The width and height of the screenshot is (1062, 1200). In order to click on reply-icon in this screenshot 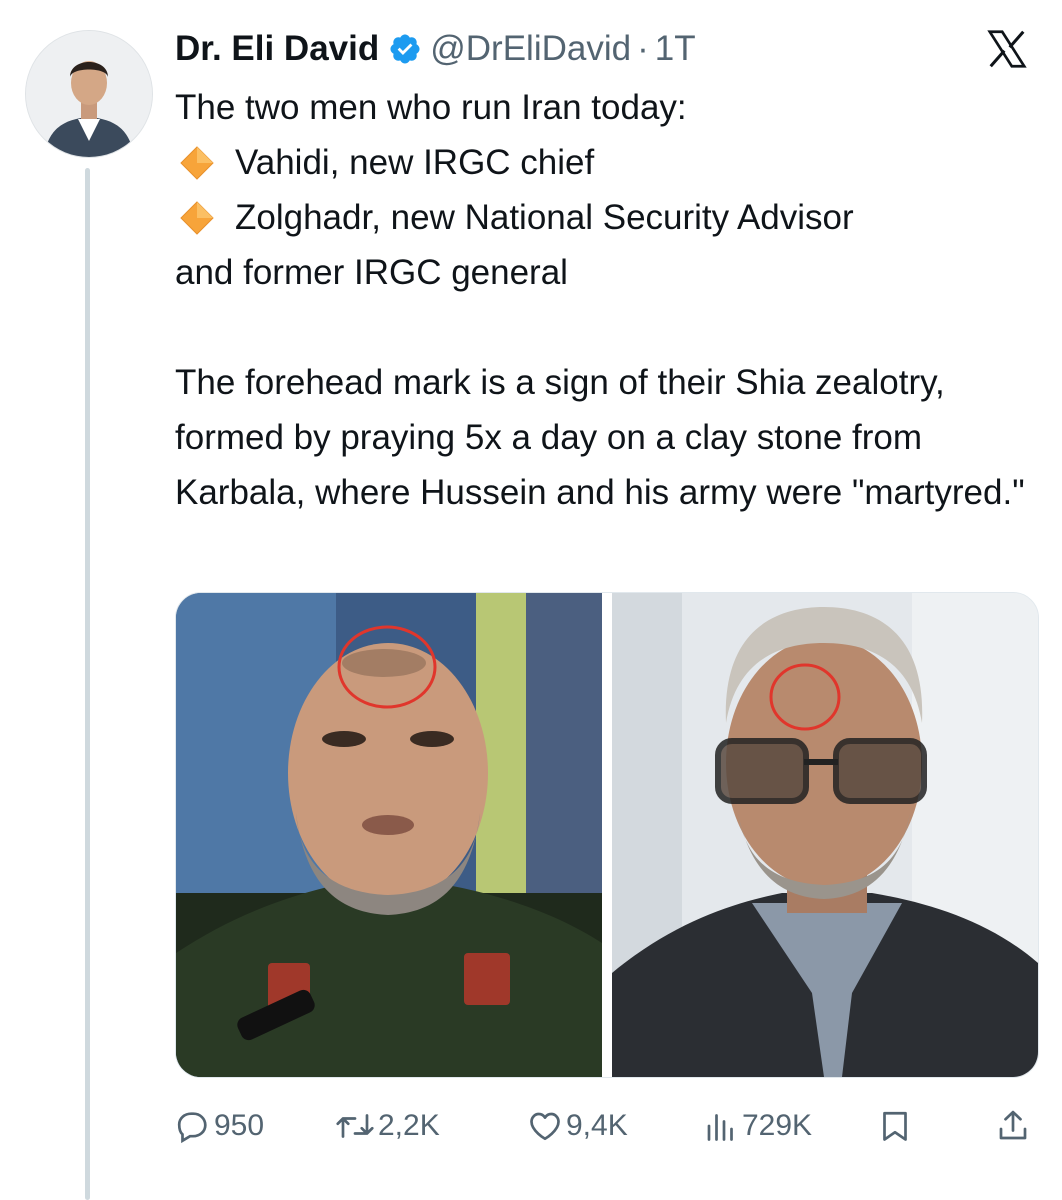, I will do `click(192, 1128)`.